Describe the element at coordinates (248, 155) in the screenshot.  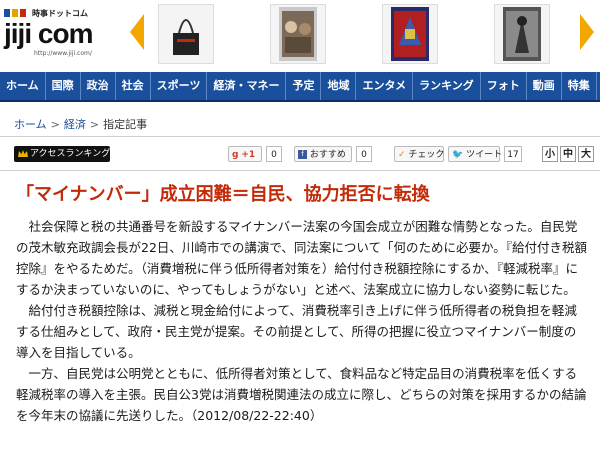
I see `google-plus-label: +1` at that location.